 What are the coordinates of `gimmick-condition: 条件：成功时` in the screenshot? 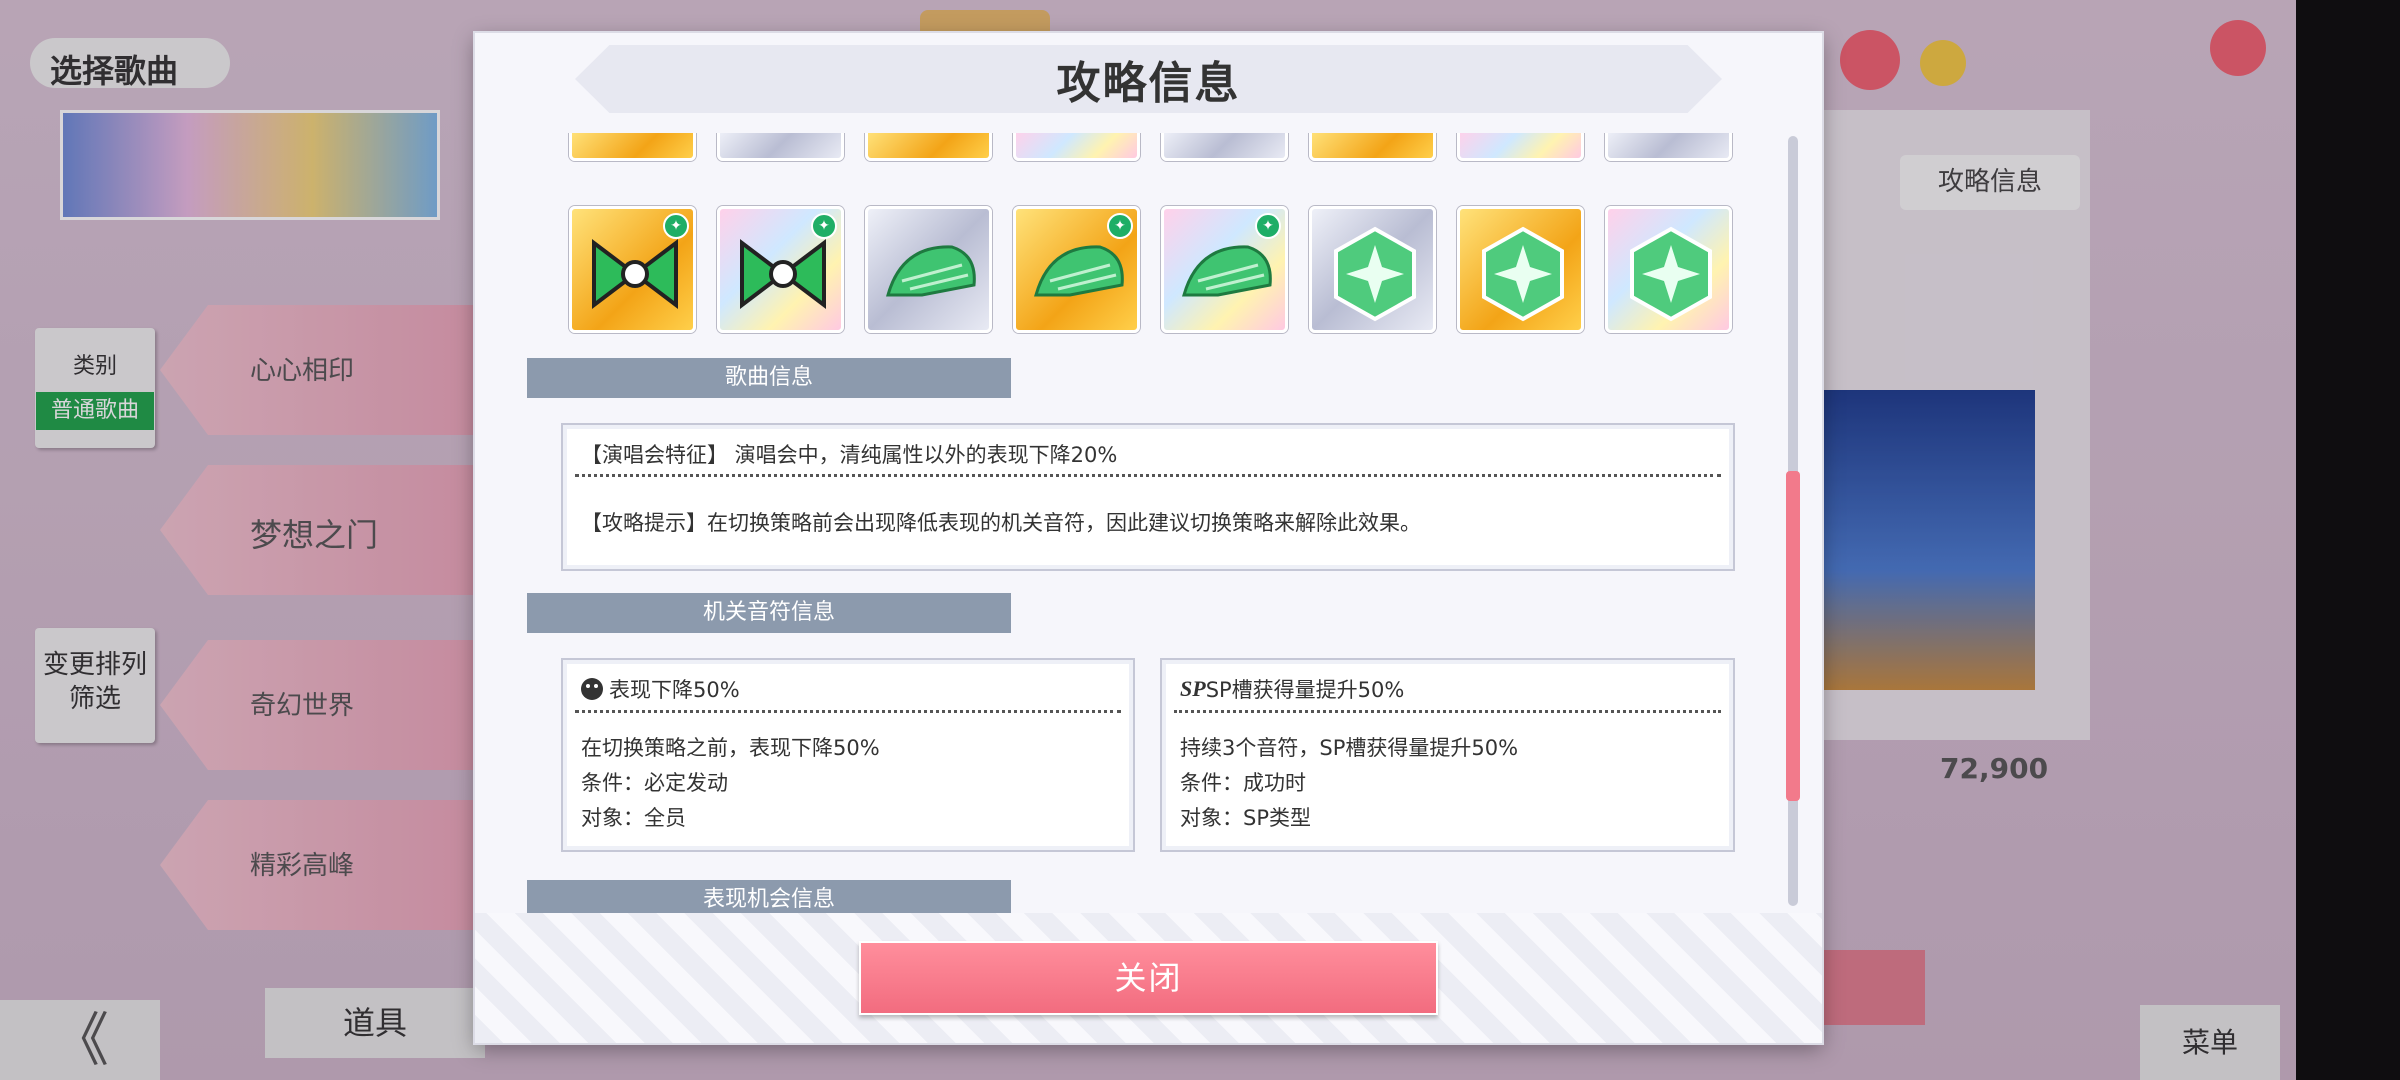 It's located at (1243, 783).